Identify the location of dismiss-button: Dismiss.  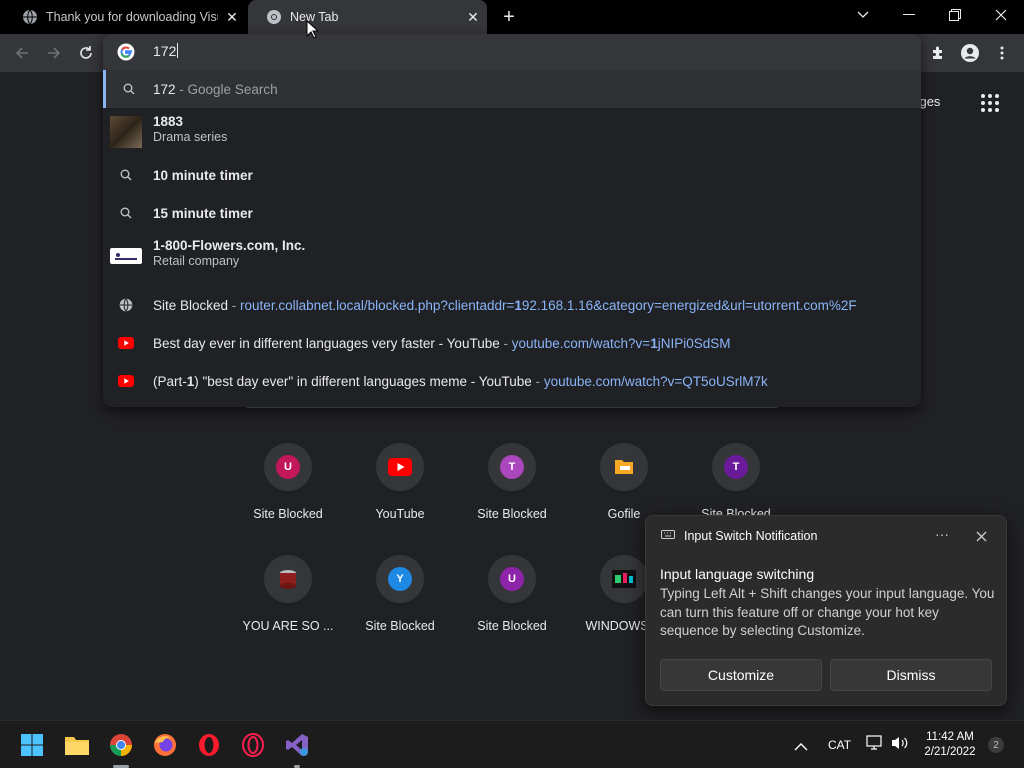
(911, 675).